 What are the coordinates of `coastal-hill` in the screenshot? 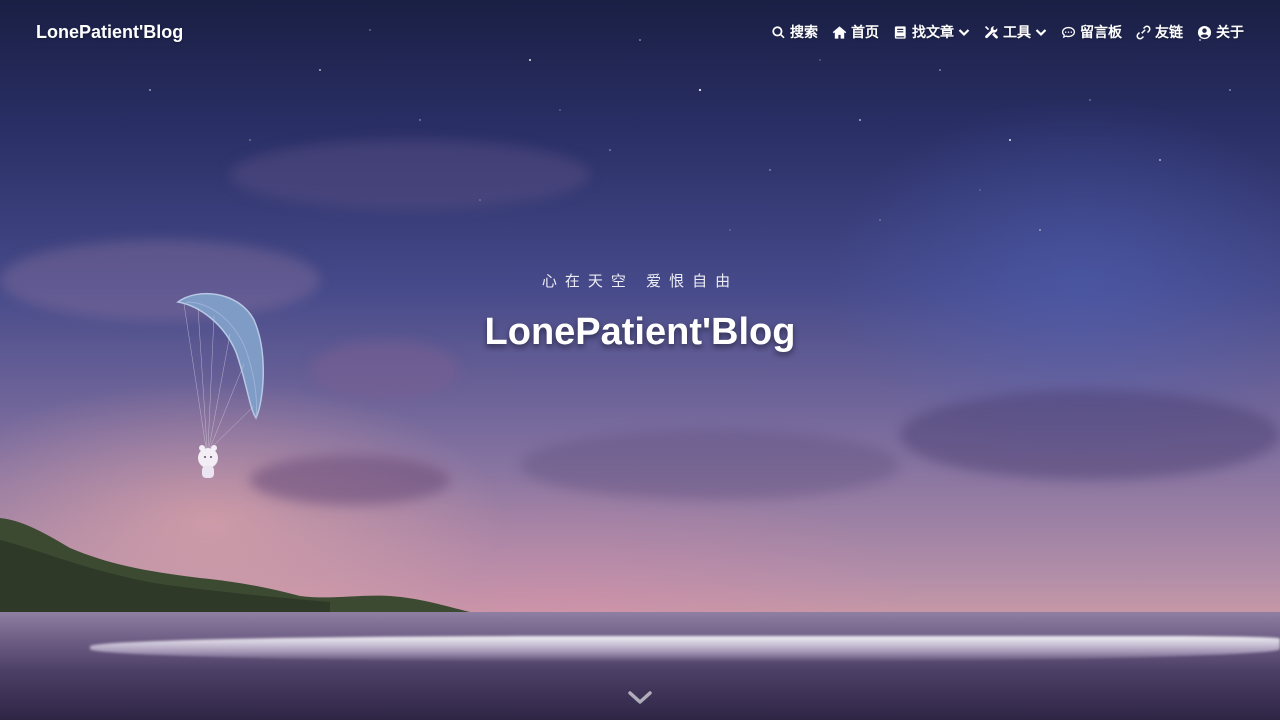 It's located at (235, 569).